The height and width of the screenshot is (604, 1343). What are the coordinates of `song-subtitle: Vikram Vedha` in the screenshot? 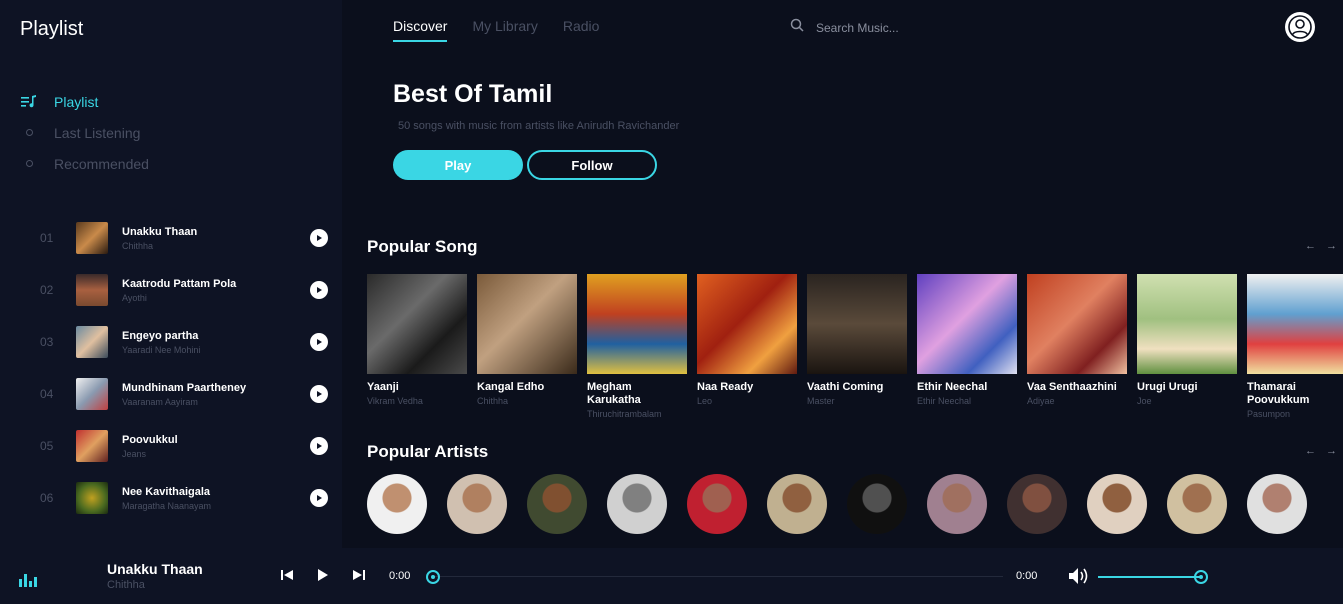 It's located at (395, 401).